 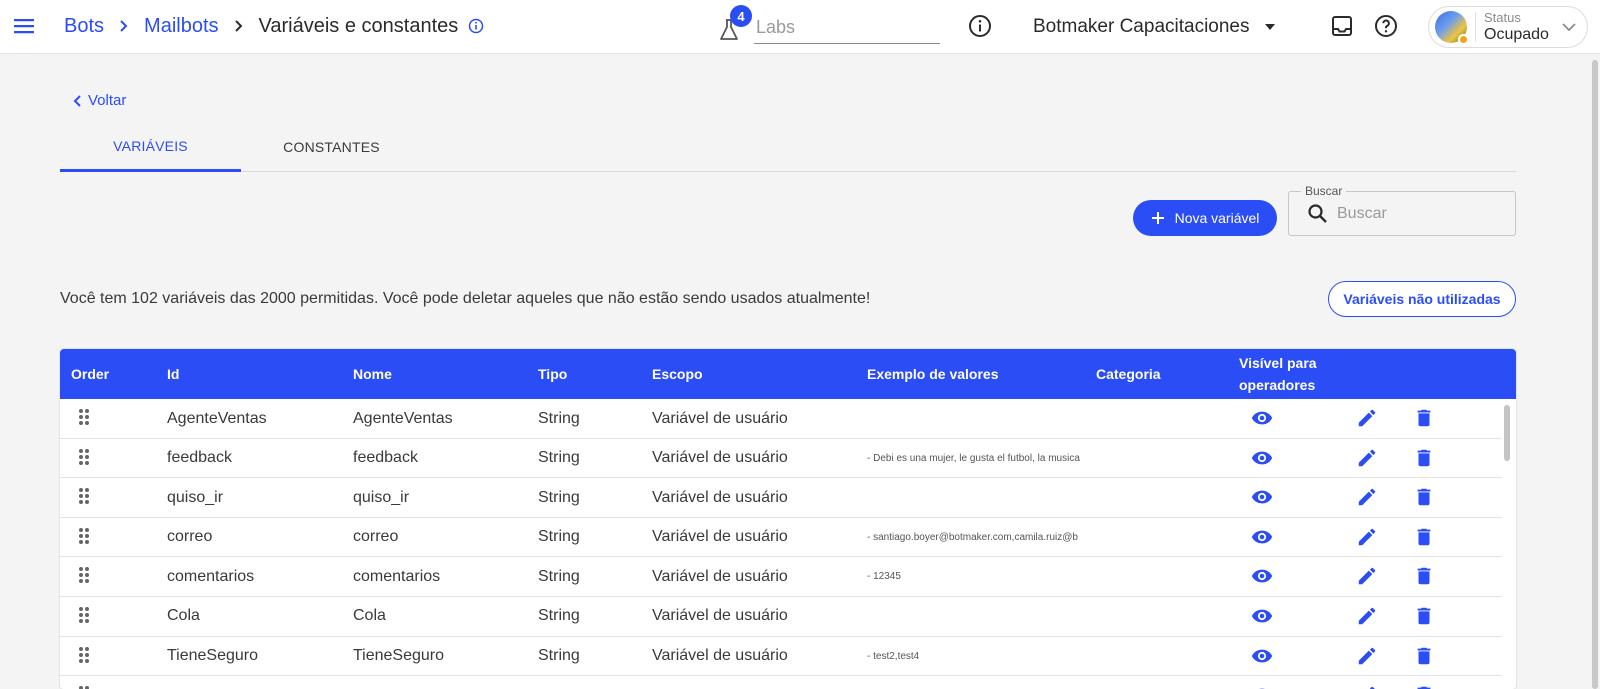 I want to click on avatar, so click(x=1452, y=28).